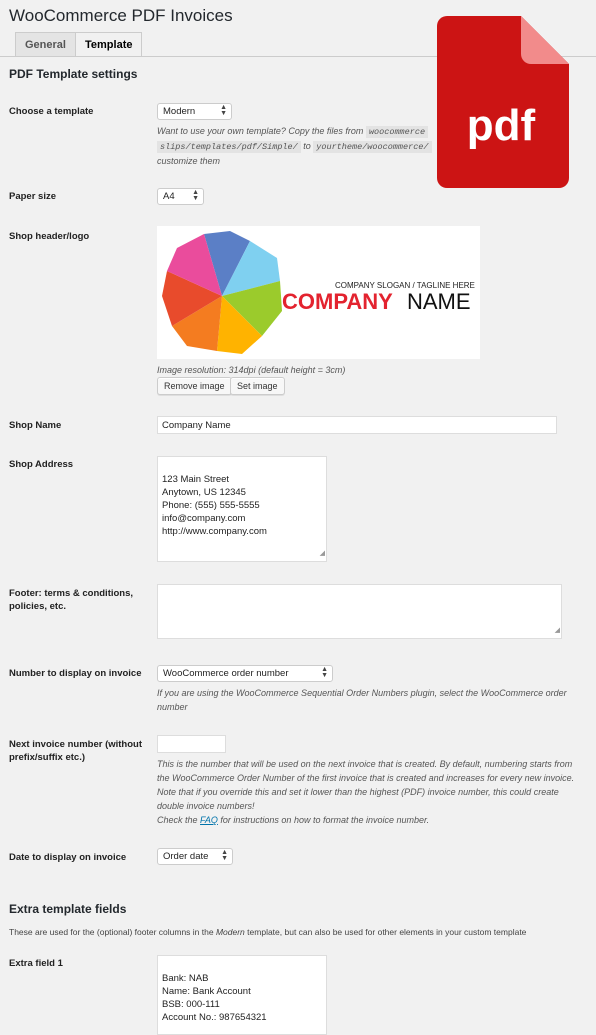 The image size is (596, 1035). What do you see at coordinates (35, 425) in the screenshot?
I see `shop-name-label: Shop Name` at bounding box center [35, 425].